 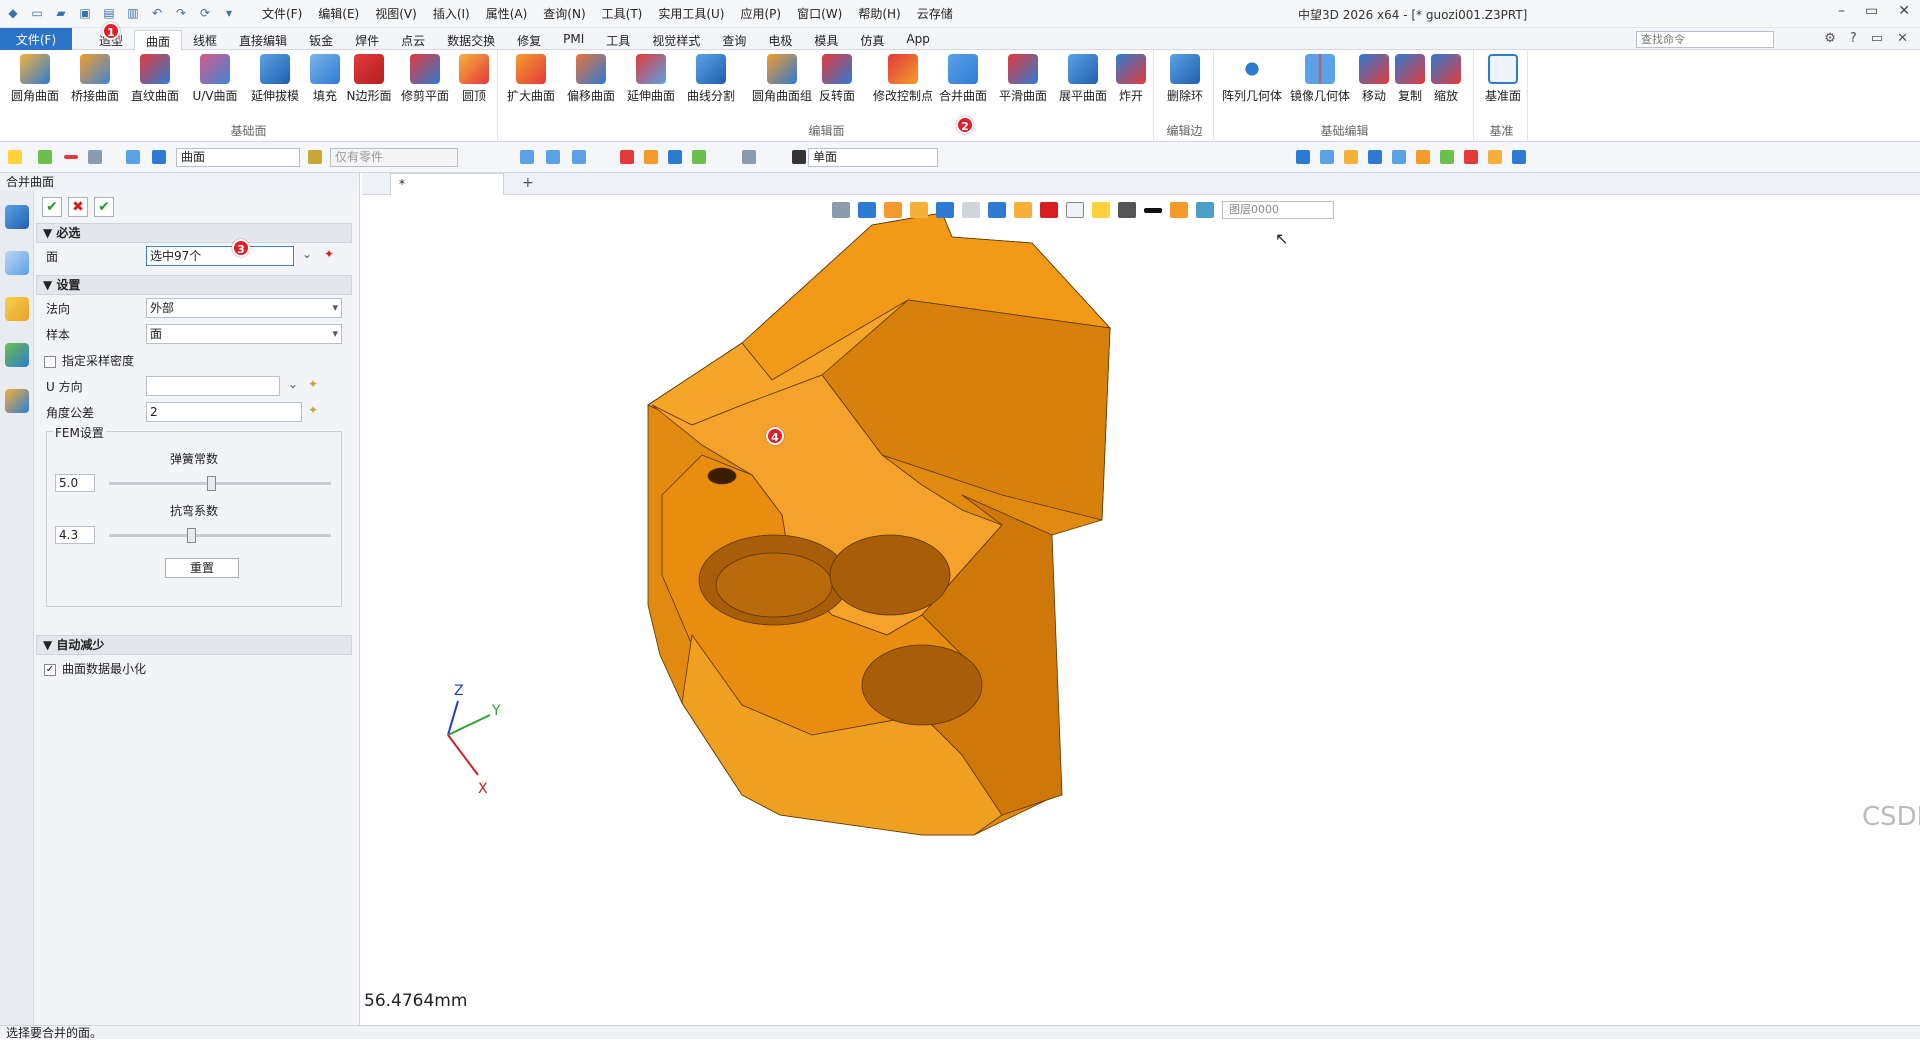 What do you see at coordinates (321, 41) in the screenshot?
I see `tab-sheet-metal: 钣金` at bounding box center [321, 41].